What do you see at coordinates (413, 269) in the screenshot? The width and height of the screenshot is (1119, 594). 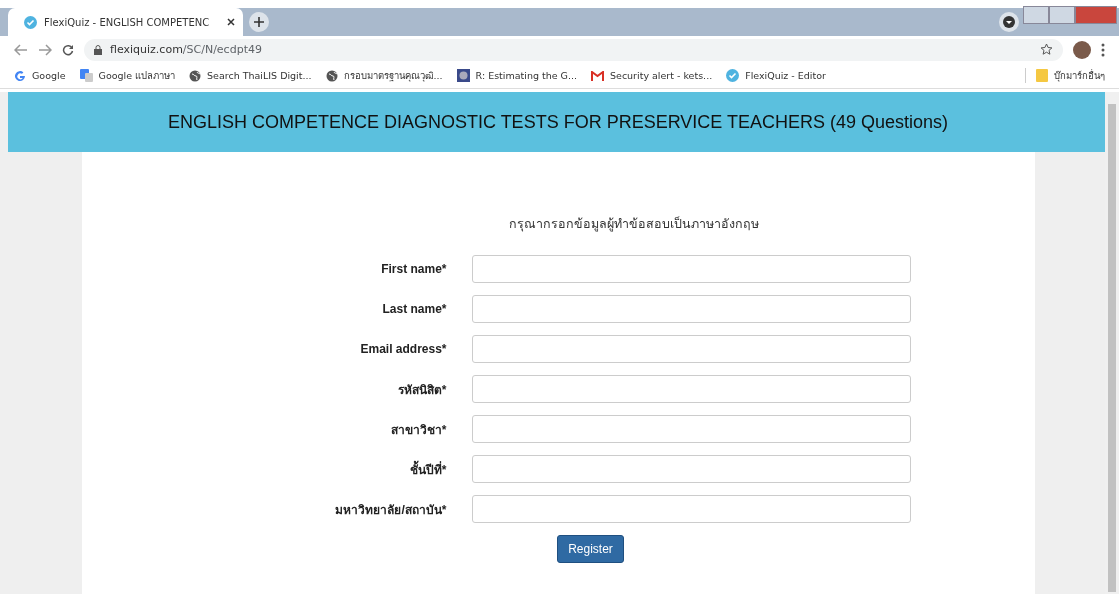 I see `field-label: First name*` at bounding box center [413, 269].